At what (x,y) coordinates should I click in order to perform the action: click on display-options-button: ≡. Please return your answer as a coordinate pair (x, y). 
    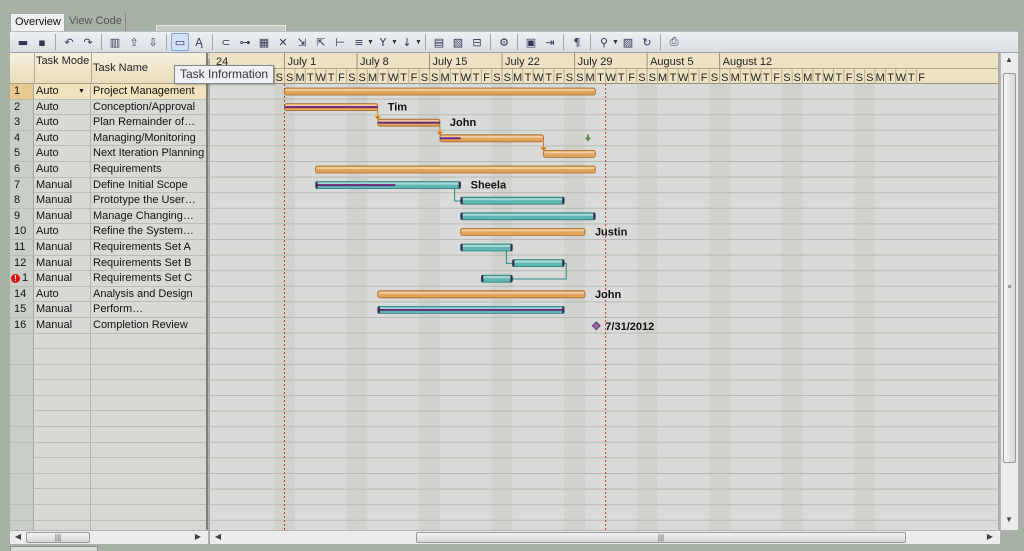
    Looking at the image, I should click on (359, 42).